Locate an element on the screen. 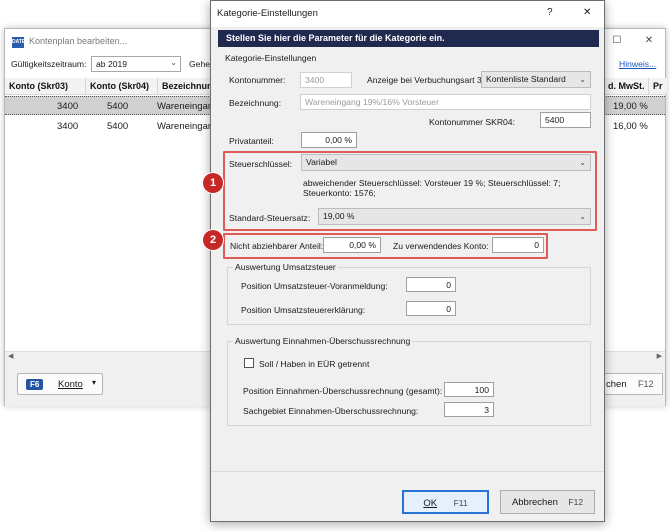 Image resolution: width=670 pixels, height=531 pixels. position-eur-field: 100 is located at coordinates (469, 389).